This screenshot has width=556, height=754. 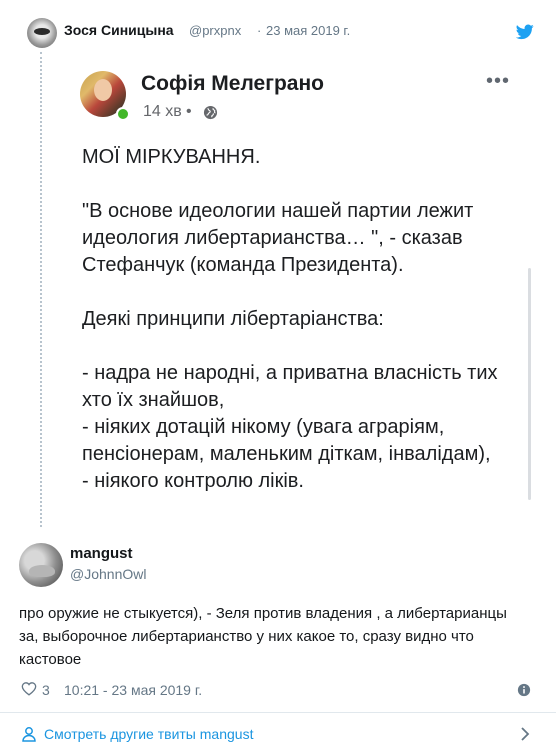 I want to click on heart-icon, so click(x=29, y=688).